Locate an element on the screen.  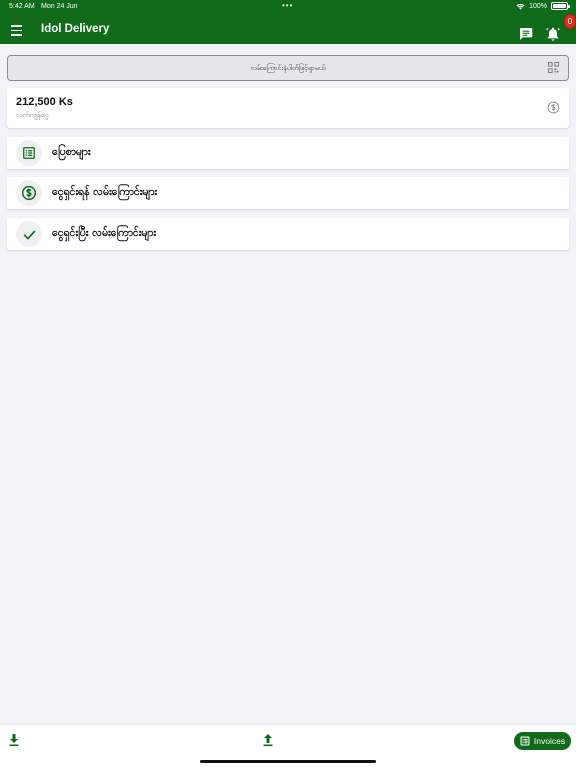
download-icon is located at coordinates (14, 740).